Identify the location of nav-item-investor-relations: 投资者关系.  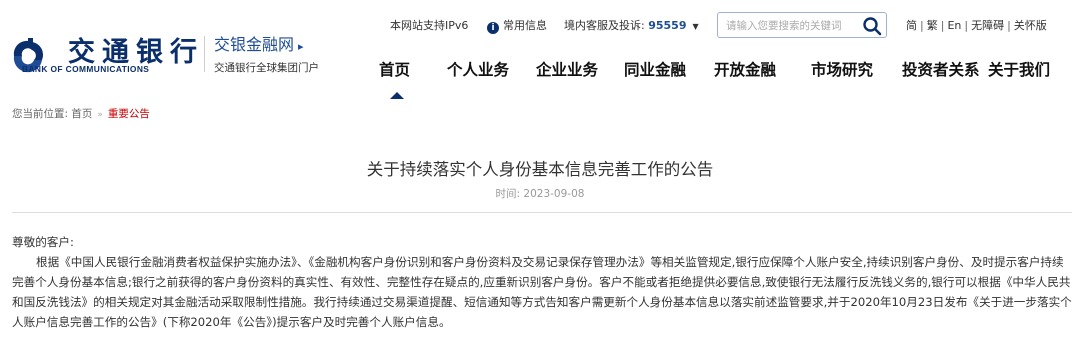
(941, 69).